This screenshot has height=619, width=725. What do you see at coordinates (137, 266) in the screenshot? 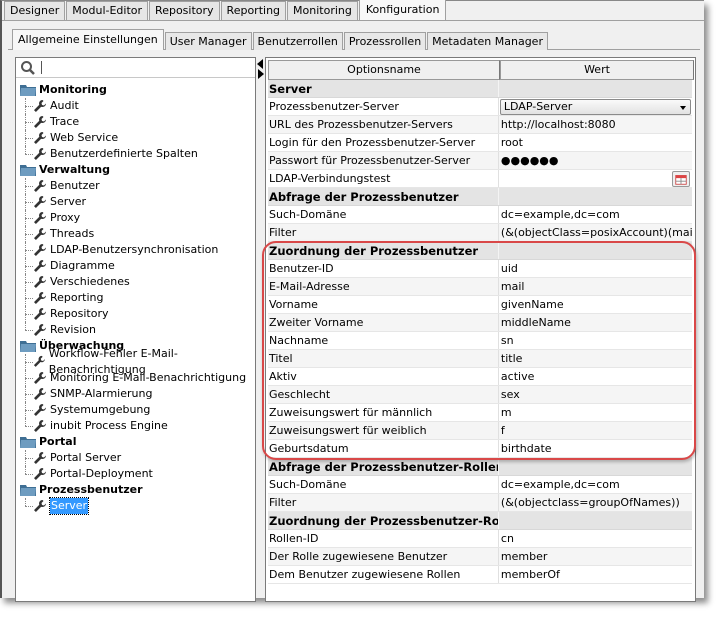
I see `tree-item-diagramme: Diagramme` at bounding box center [137, 266].